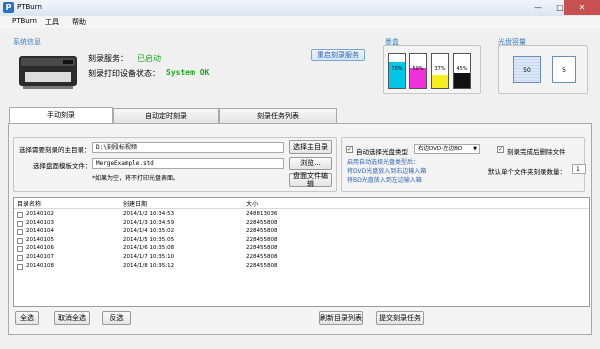 The width and height of the screenshot is (600, 349). What do you see at coordinates (300, 8) in the screenshot?
I see `title-bar` at bounding box center [300, 8].